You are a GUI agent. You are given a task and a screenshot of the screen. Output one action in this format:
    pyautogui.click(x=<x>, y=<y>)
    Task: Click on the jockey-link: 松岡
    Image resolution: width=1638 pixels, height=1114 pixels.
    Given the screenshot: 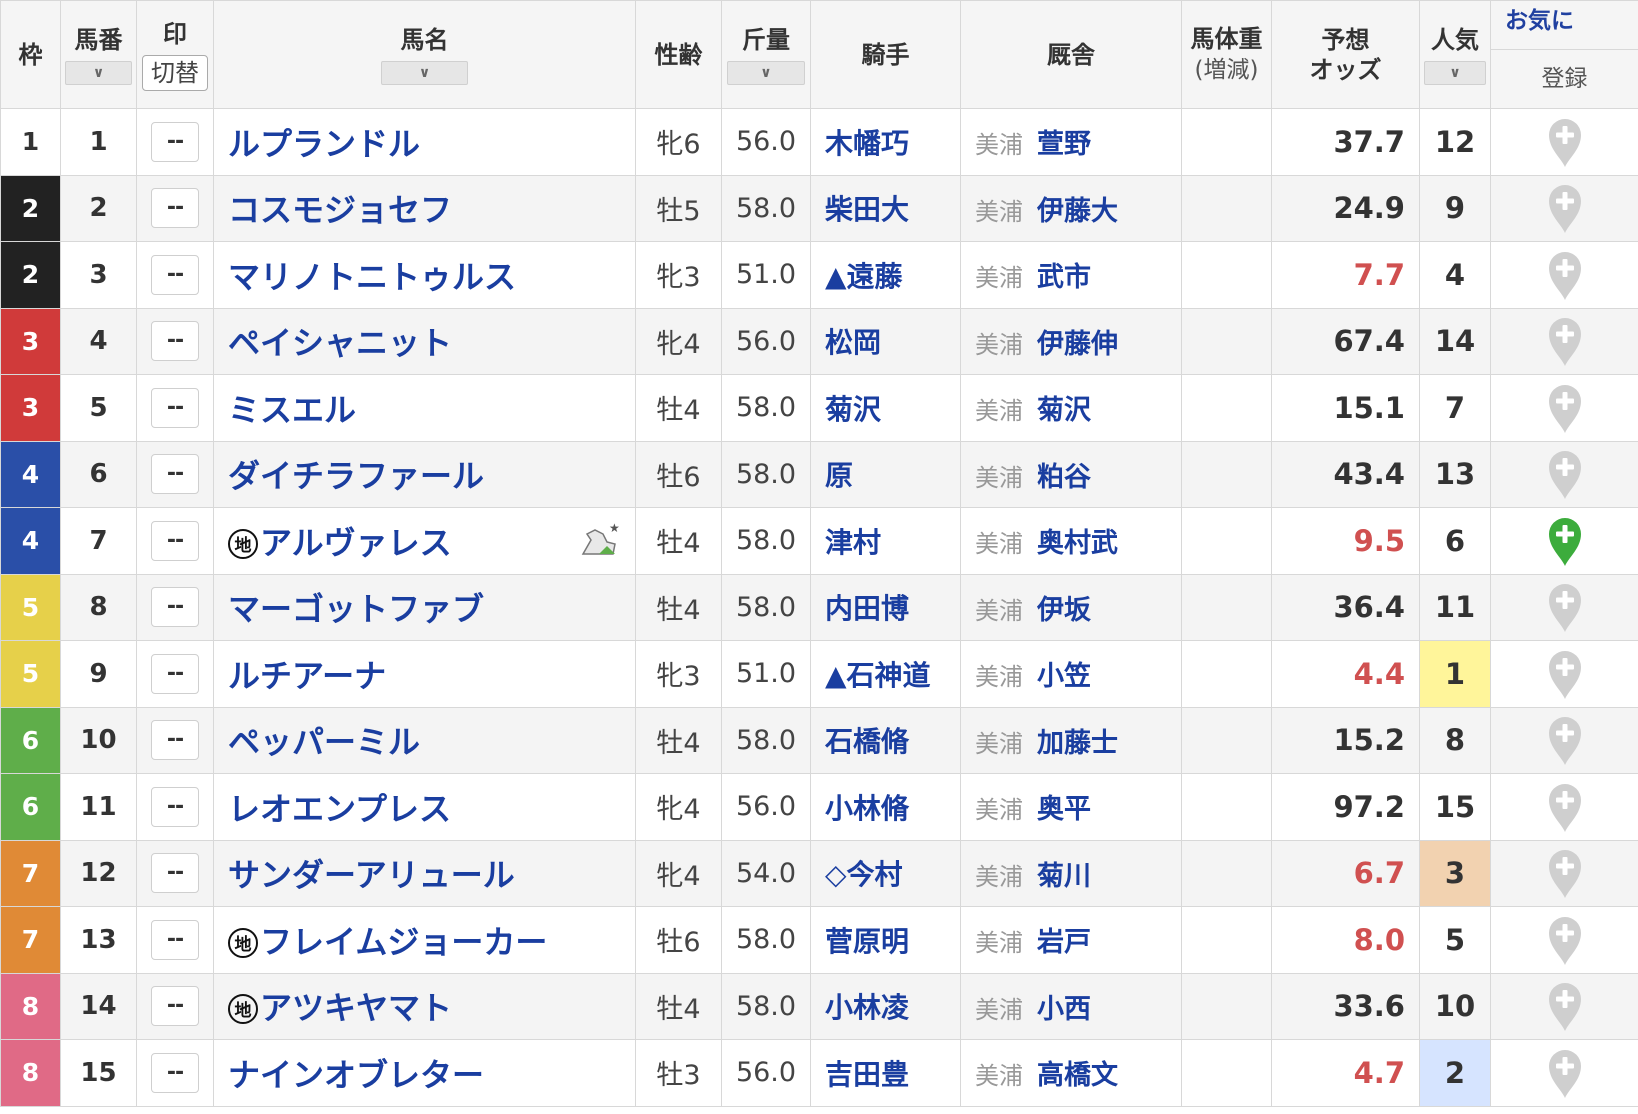 What is the action you would take?
    pyautogui.click(x=853, y=342)
    